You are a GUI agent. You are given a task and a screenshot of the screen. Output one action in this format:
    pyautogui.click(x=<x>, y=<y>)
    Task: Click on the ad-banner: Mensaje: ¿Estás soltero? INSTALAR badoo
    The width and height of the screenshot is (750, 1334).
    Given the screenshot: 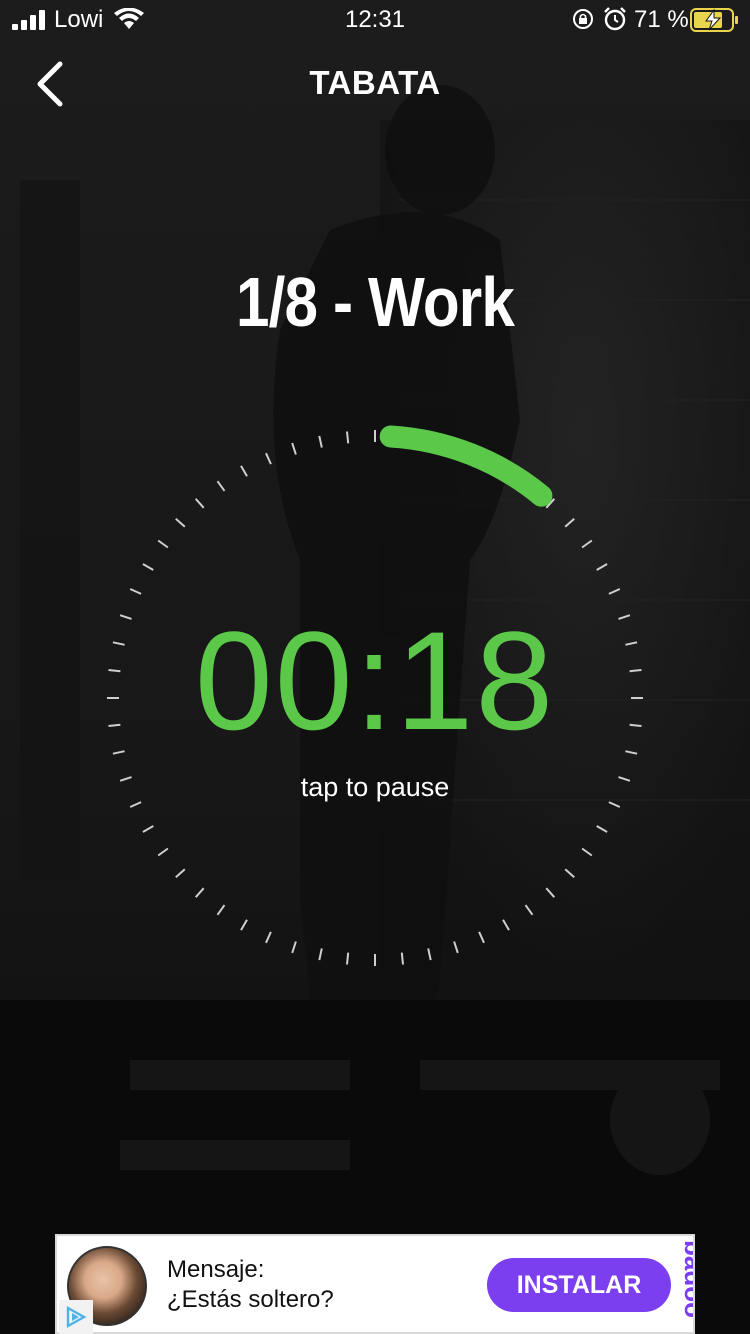 What is the action you would take?
    pyautogui.click(x=375, y=1284)
    